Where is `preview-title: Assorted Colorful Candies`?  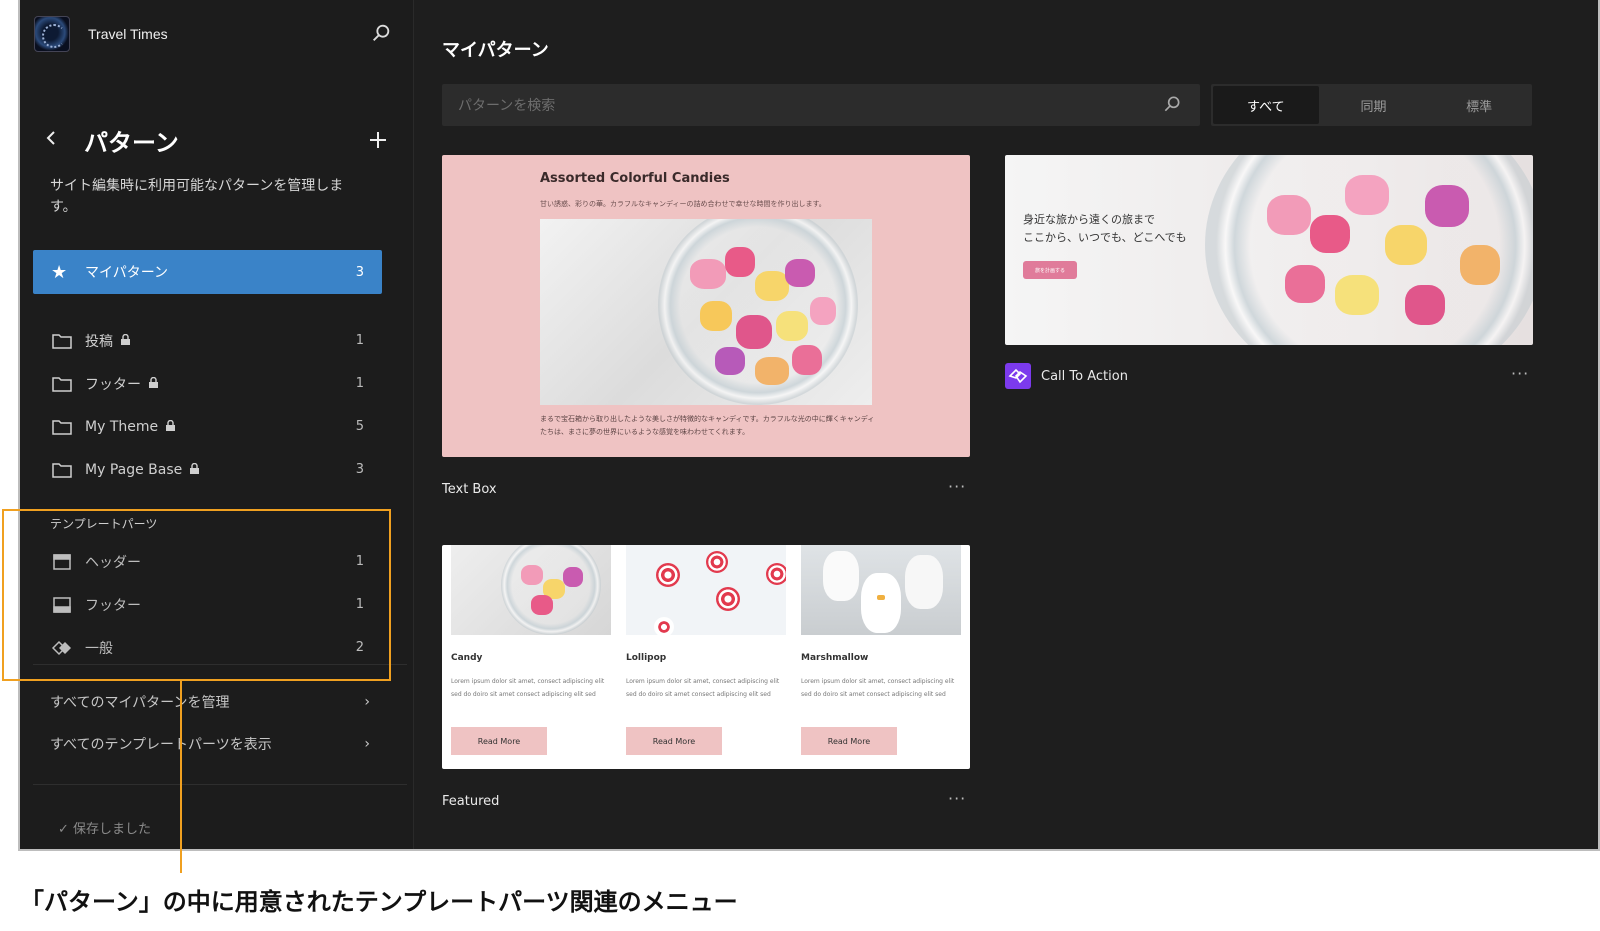
preview-title: Assorted Colorful Candies is located at coordinates (635, 178).